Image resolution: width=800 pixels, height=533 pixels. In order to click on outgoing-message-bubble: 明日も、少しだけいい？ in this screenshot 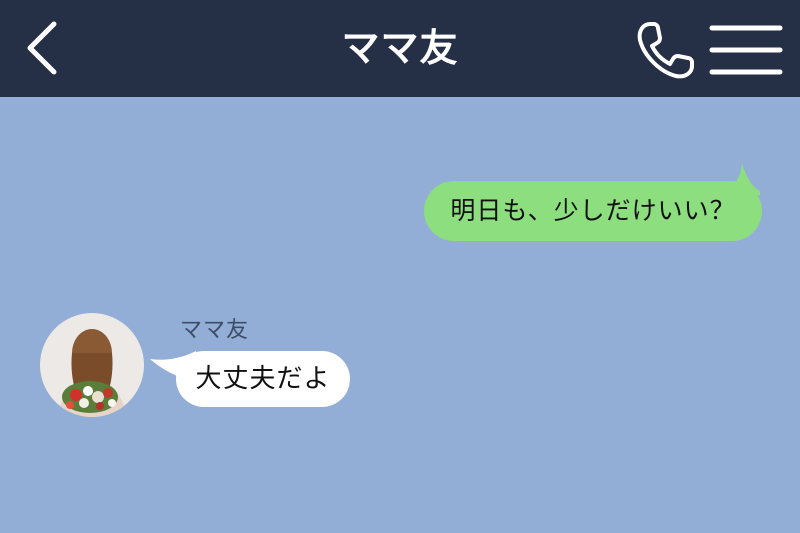, I will do `click(593, 211)`.